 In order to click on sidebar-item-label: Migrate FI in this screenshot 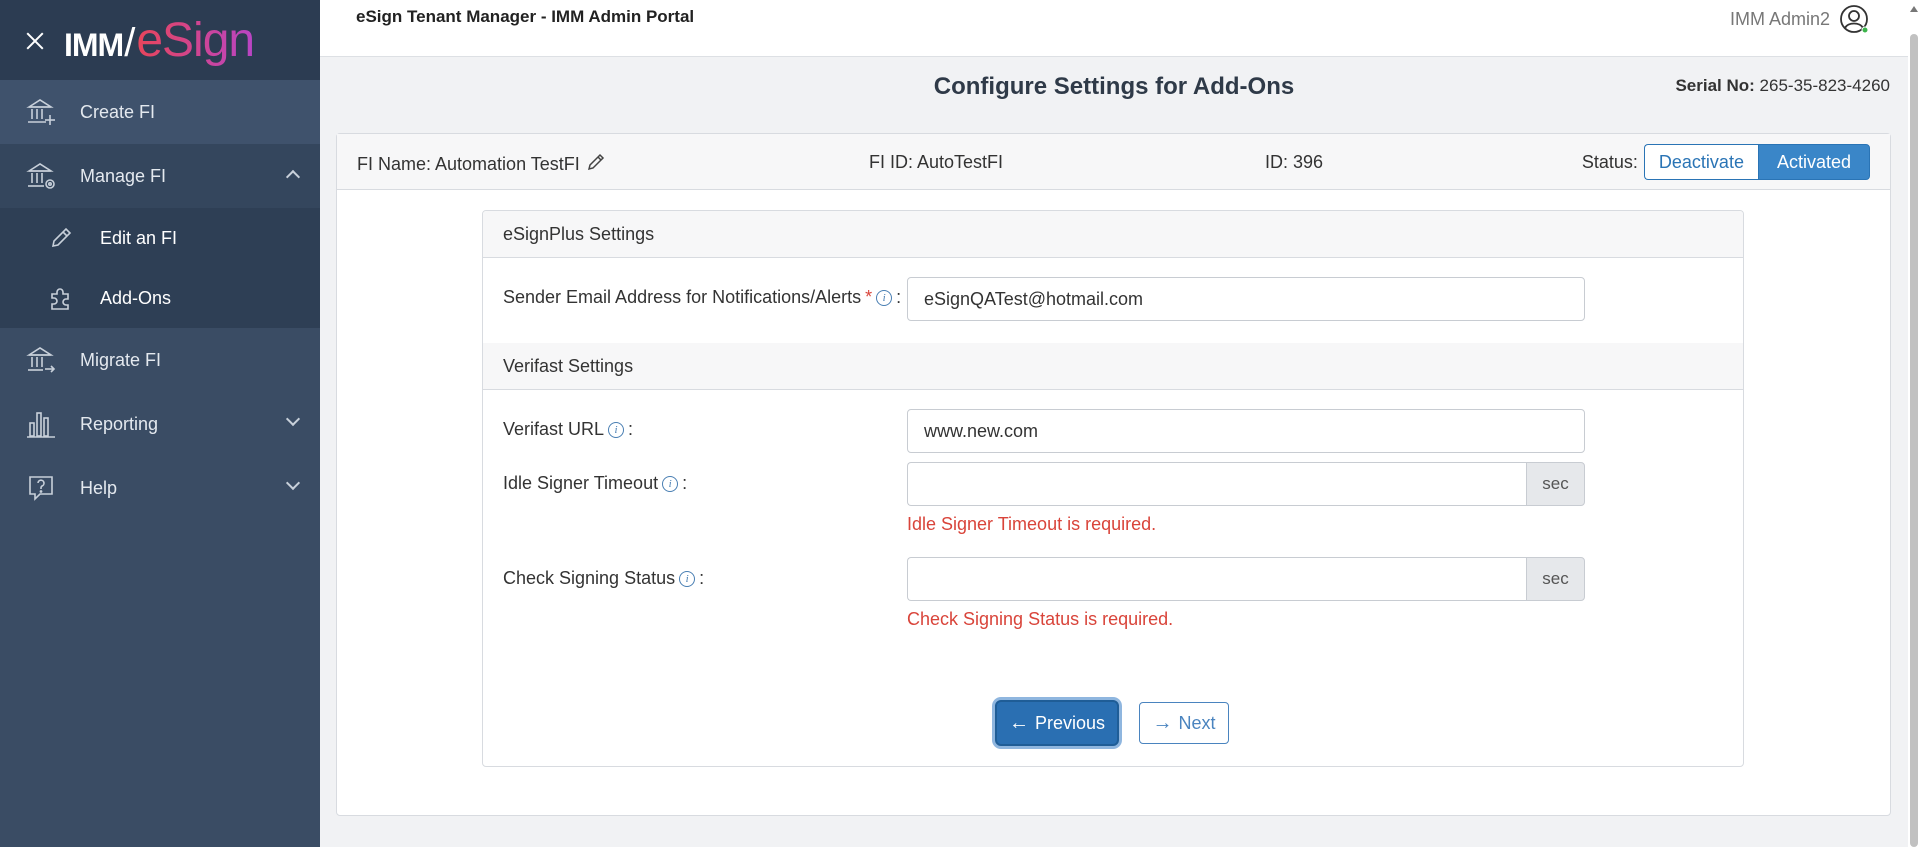, I will do `click(121, 359)`.